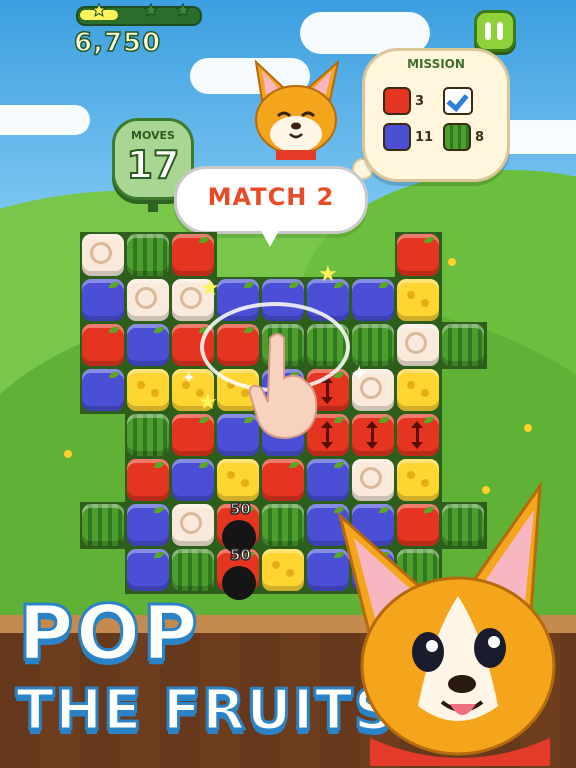 The height and width of the screenshot is (768, 576). What do you see at coordinates (283, 386) in the screenshot?
I see `pointing-hand-icon` at bounding box center [283, 386].